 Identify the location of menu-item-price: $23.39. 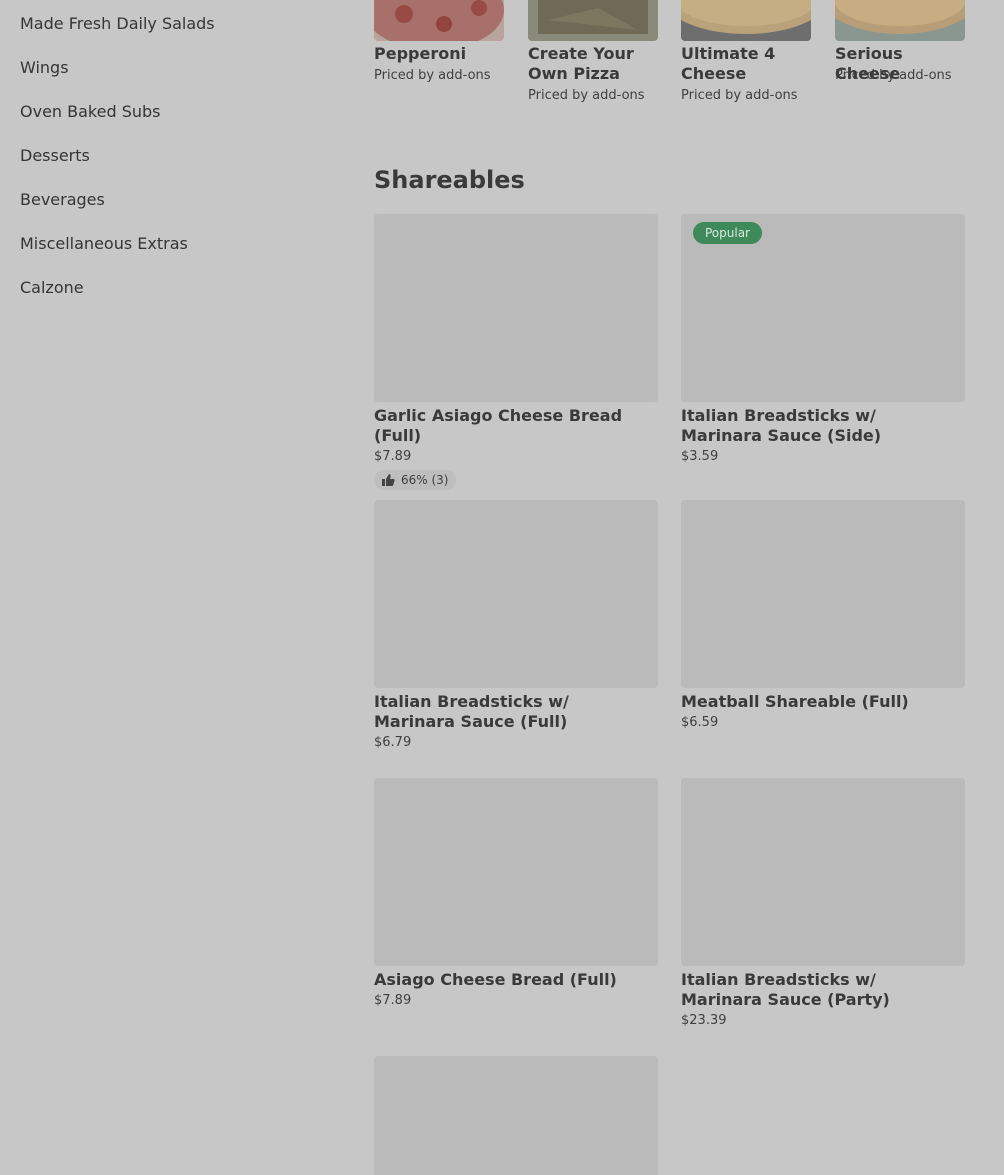
(704, 1020).